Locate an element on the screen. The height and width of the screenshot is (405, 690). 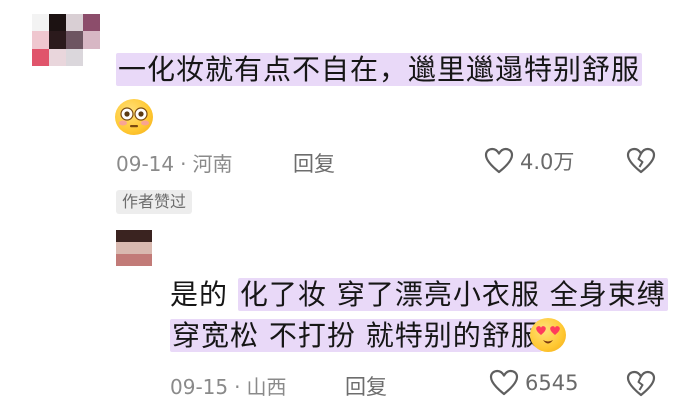
reply-dislike-button is located at coordinates (641, 386).